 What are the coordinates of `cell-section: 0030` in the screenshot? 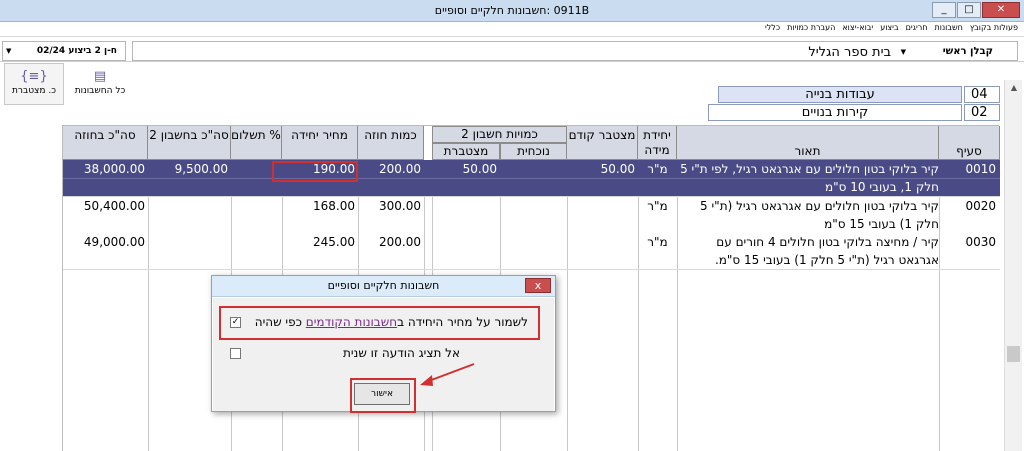 It's located at (980, 242).